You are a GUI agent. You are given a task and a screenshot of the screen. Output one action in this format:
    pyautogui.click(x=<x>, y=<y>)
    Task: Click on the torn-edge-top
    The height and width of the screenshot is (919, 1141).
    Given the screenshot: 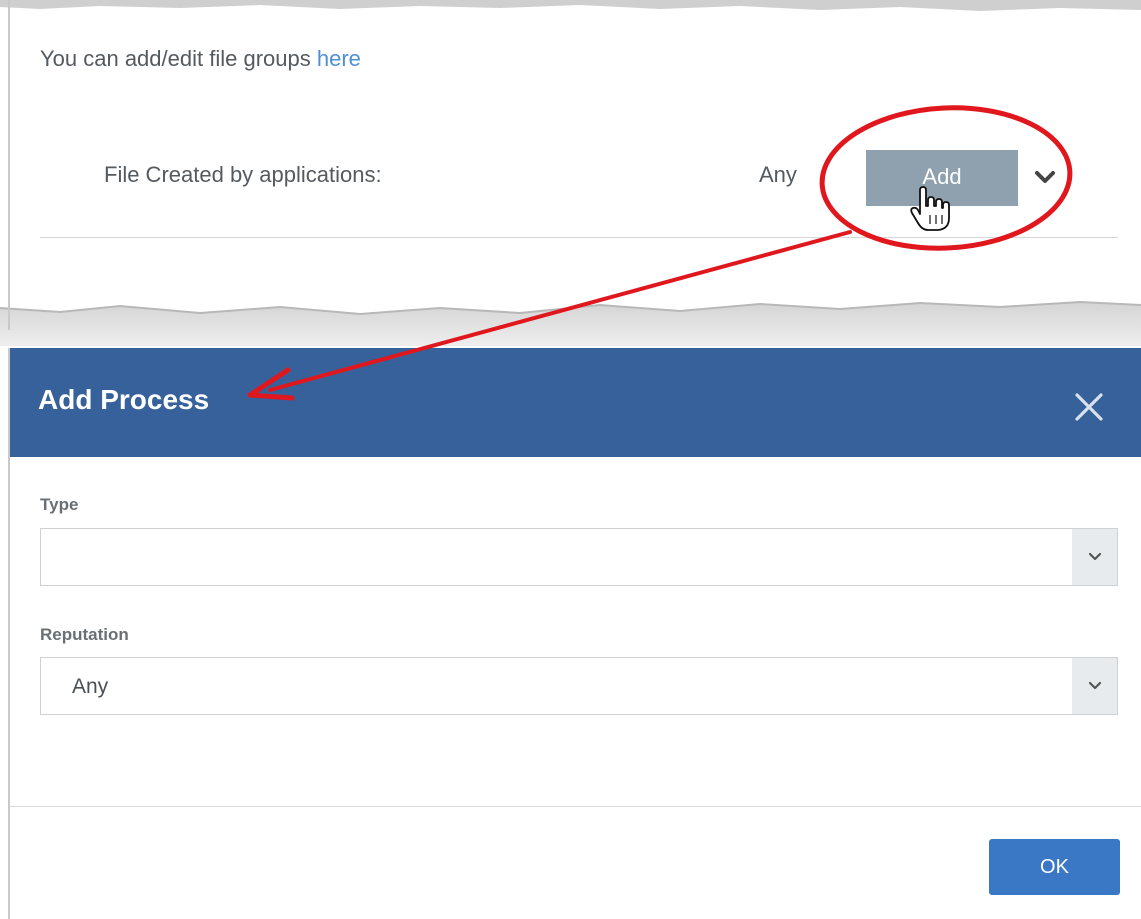 What is the action you would take?
    pyautogui.click(x=570, y=5)
    